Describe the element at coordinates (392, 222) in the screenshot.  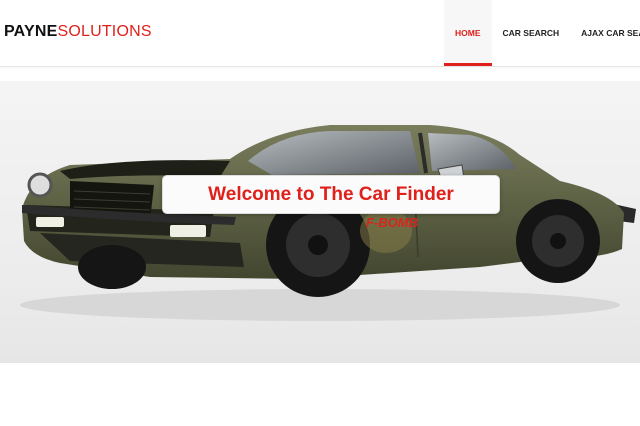
I see `svg-text: F-BOMB` at that location.